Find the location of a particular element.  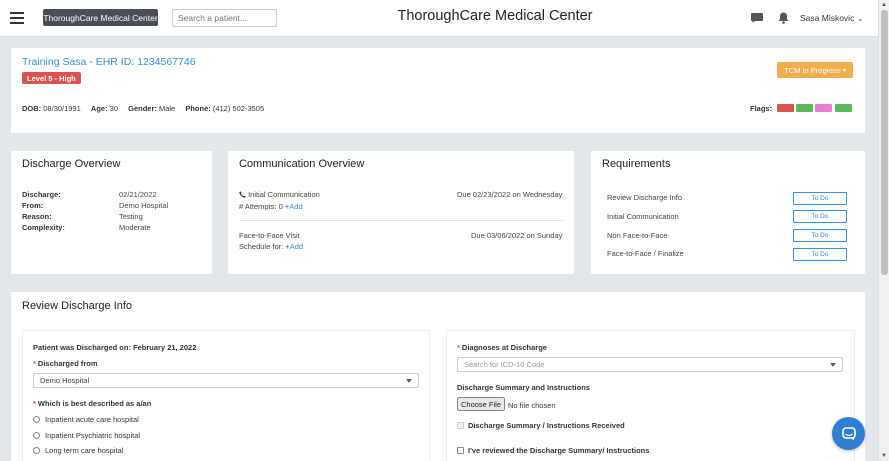

caret-down-icon: ▾ is located at coordinates (844, 70).